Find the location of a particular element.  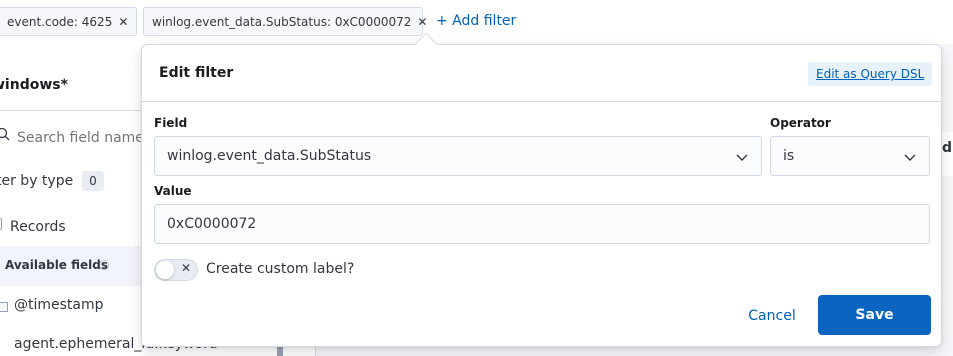

filter-pill-label: event.code: 4625 is located at coordinates (60, 21).